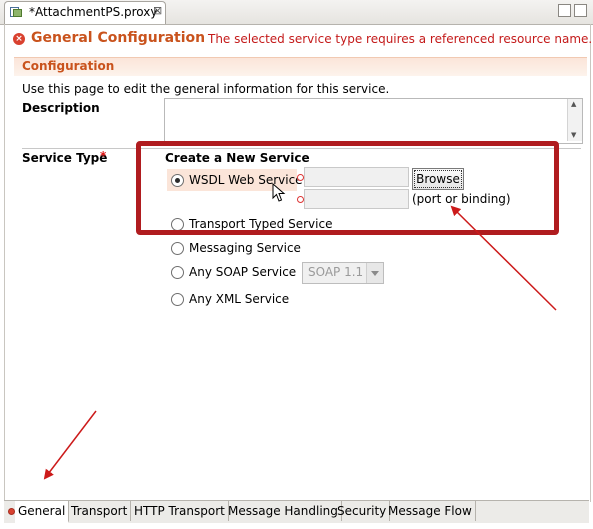 Image resolution: width=593 pixels, height=529 pixels. I want to click on scroll-down-icon: ▼, so click(573, 135).